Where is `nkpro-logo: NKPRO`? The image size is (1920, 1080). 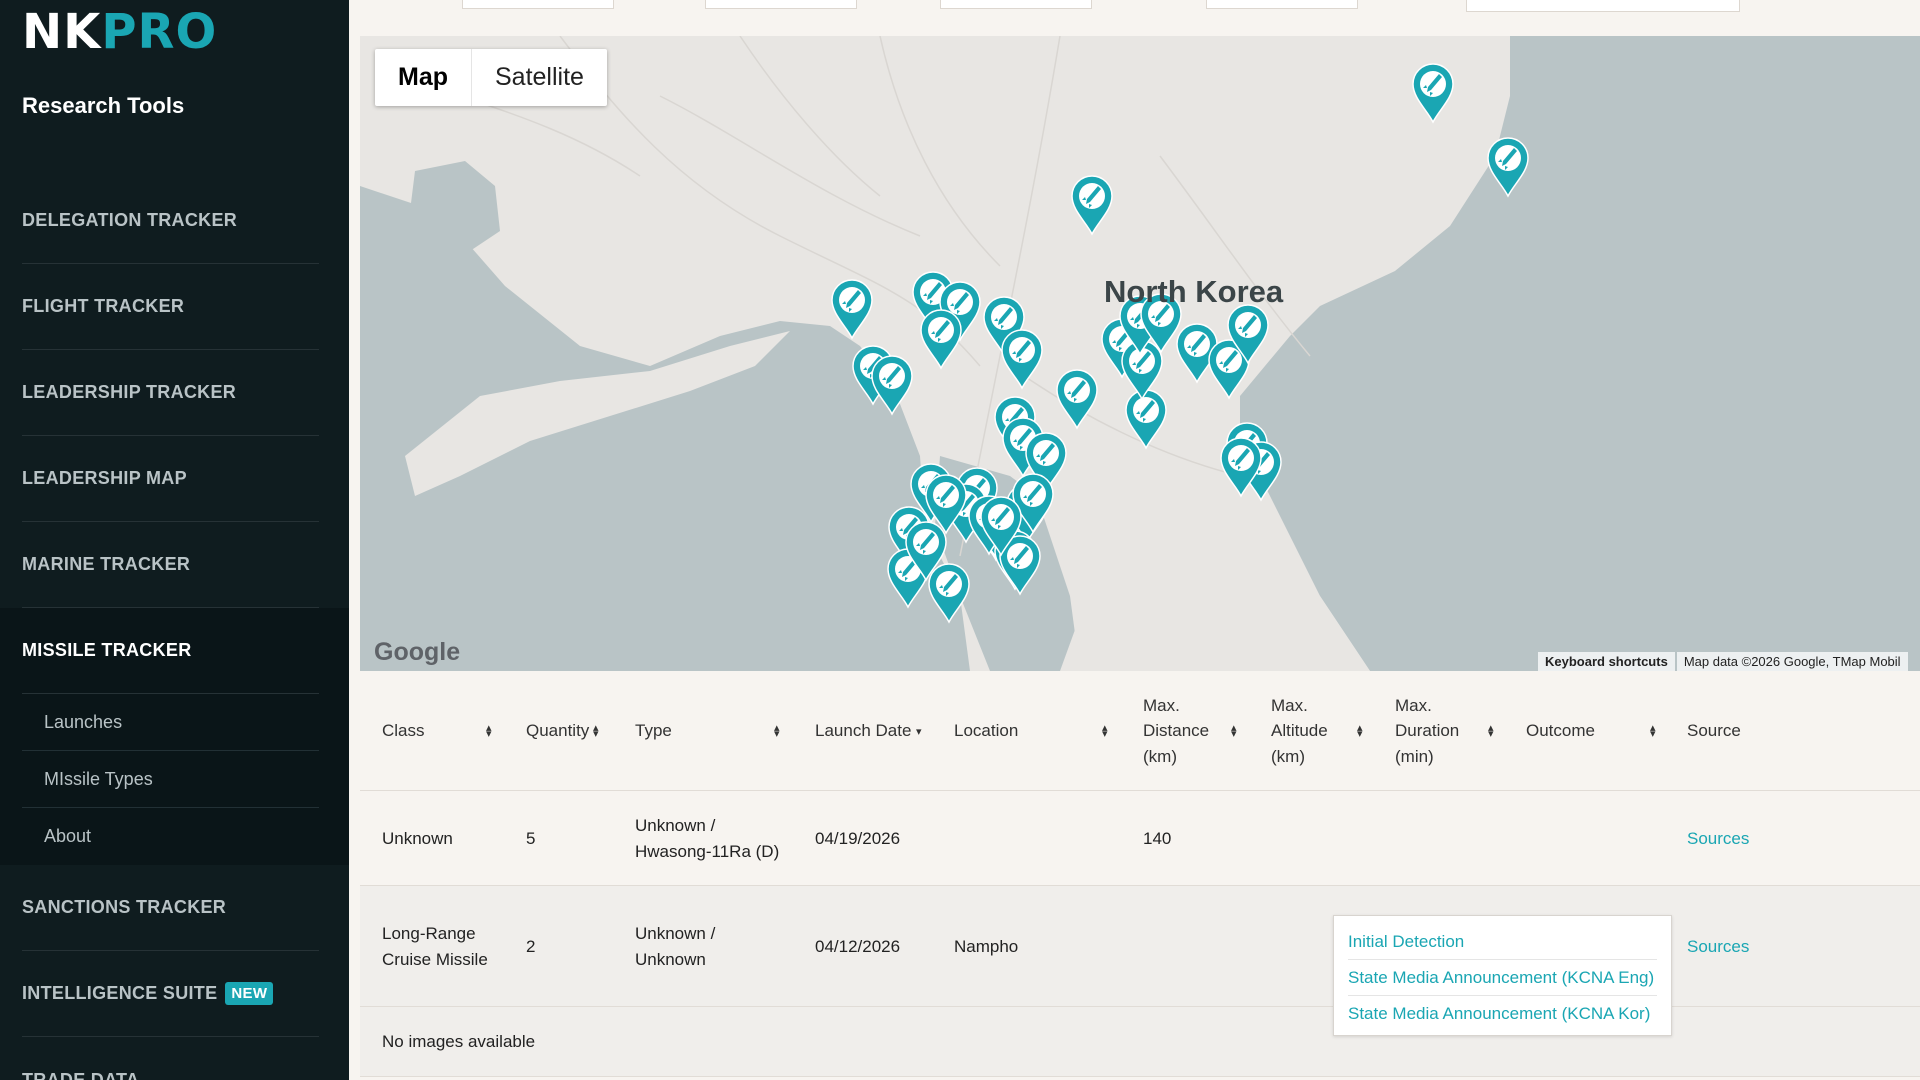
nkpro-logo: NKPRO is located at coordinates (119, 32).